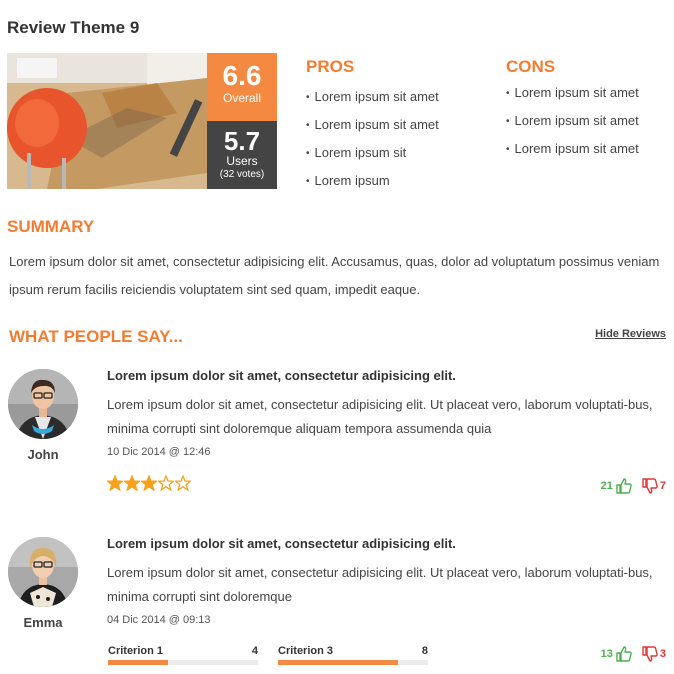 The width and height of the screenshot is (674, 674). Describe the element at coordinates (242, 174) in the screenshot. I see `users-vote-count: (32 votes)` at that location.